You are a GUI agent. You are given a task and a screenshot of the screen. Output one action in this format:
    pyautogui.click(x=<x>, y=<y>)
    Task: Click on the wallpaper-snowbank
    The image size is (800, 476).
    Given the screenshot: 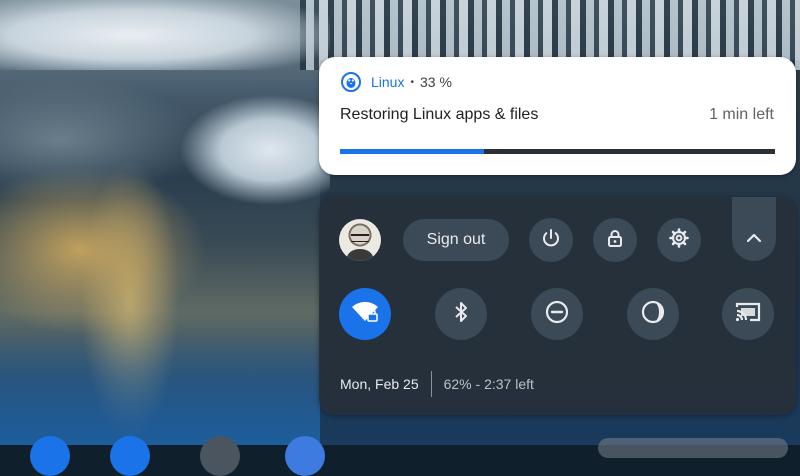 What is the action you would take?
    pyautogui.click(x=165, y=35)
    